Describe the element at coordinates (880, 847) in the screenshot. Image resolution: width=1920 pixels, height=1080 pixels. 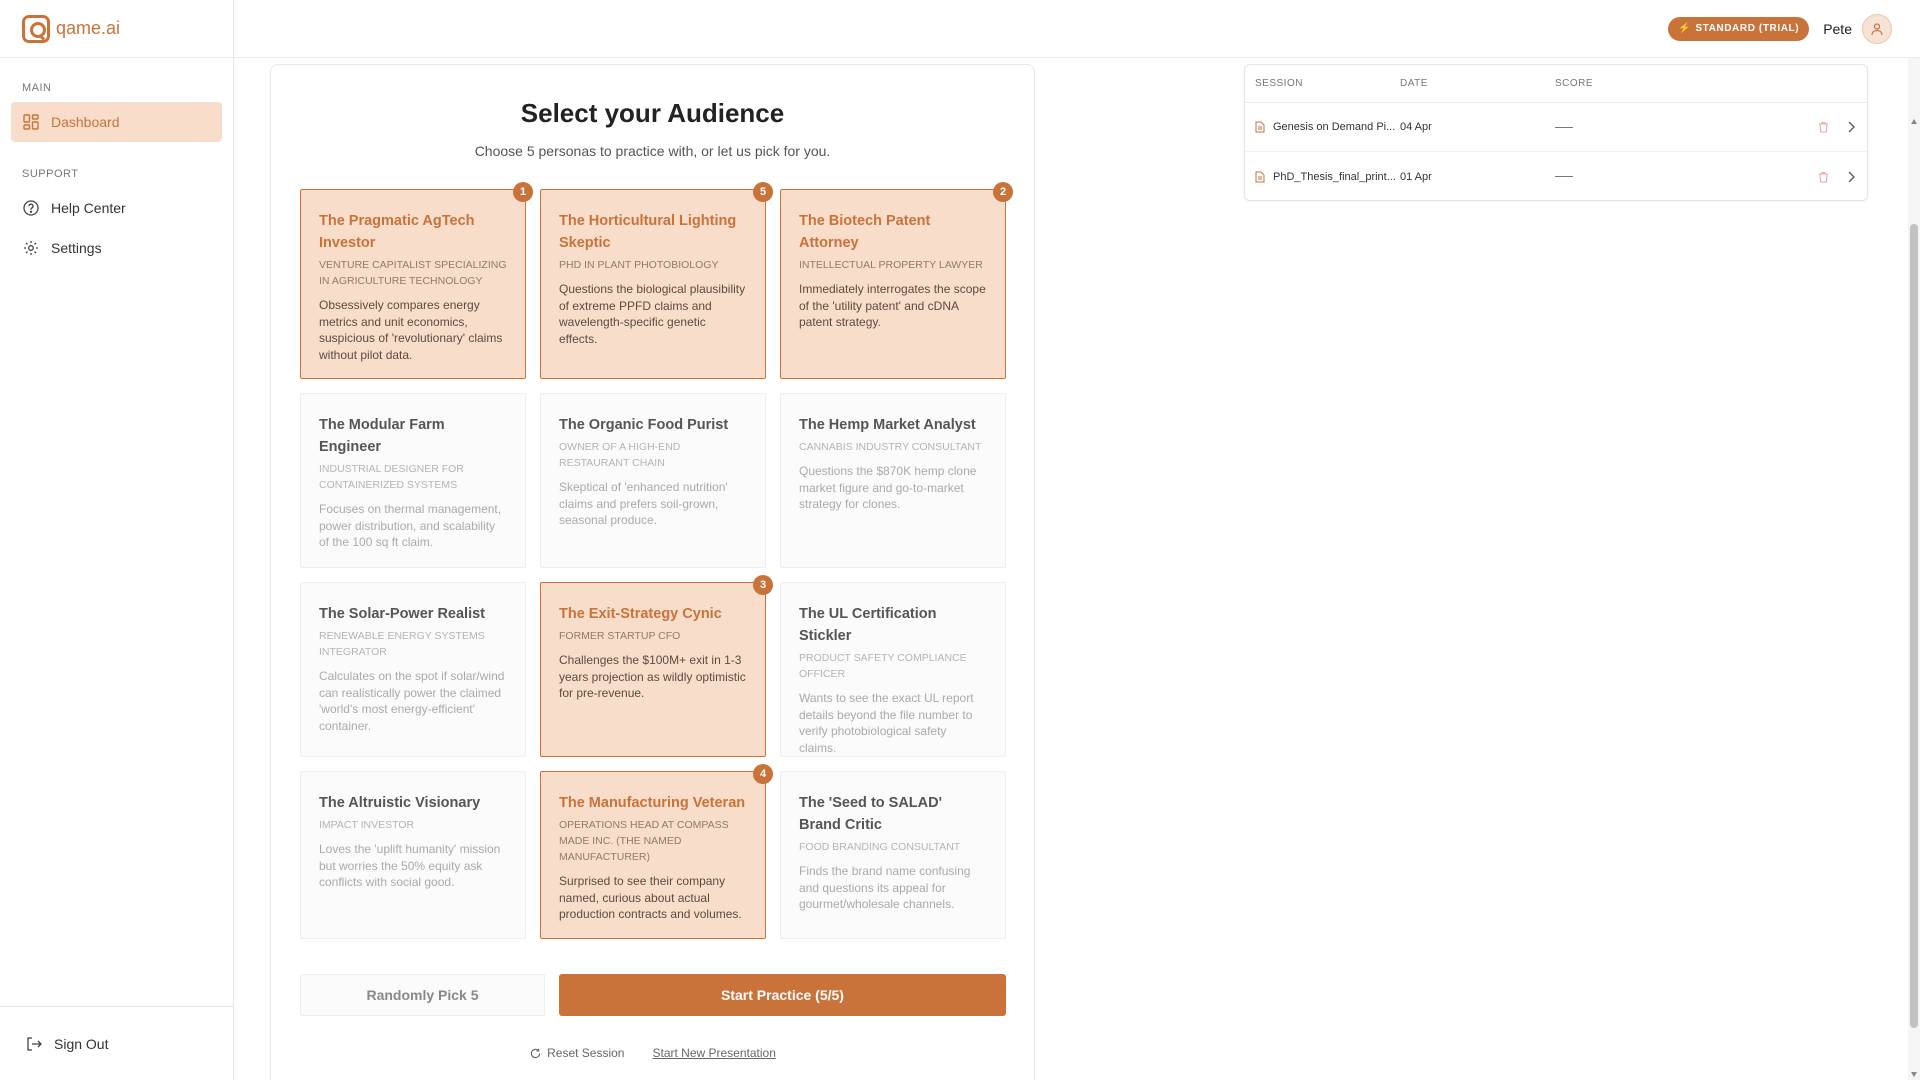
I see `persona-role: FOOD BRANDING CONSULTANT` at that location.